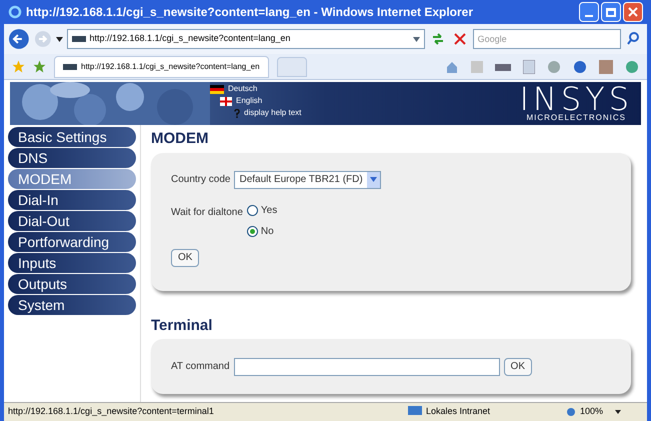 This screenshot has height=421, width=651. I want to click on search-field: Google, so click(547, 39).